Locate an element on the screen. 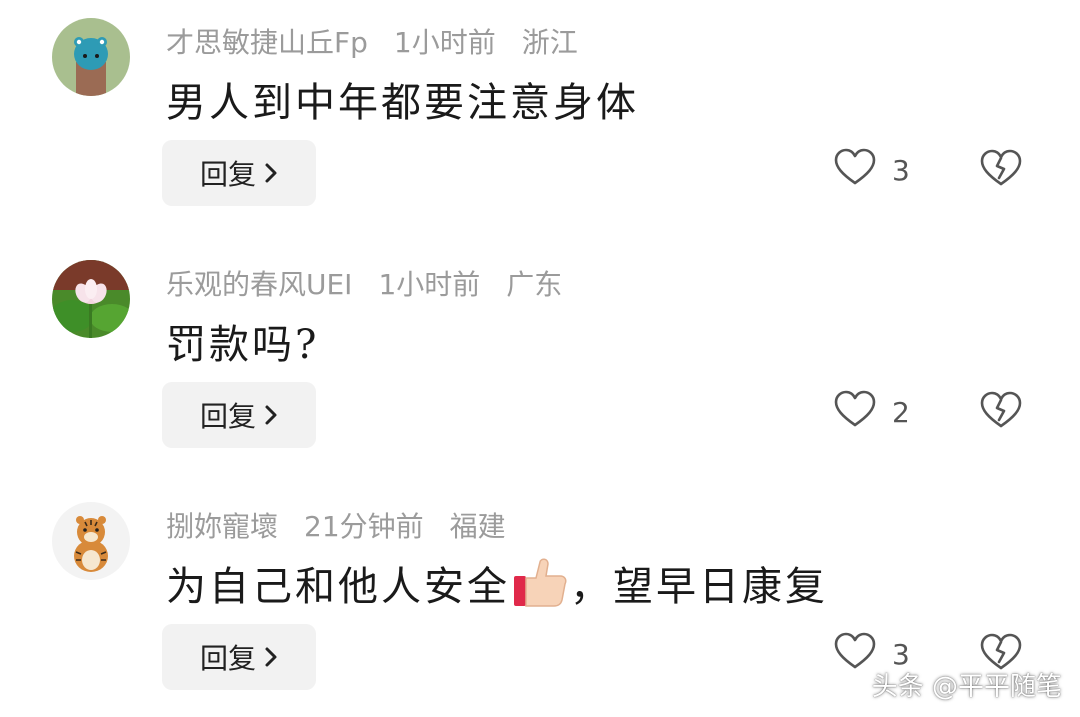 Image resolution: width=1080 pixels, height=717 pixels. comment-text-part: 为自己和他人安全 is located at coordinates (338, 587).